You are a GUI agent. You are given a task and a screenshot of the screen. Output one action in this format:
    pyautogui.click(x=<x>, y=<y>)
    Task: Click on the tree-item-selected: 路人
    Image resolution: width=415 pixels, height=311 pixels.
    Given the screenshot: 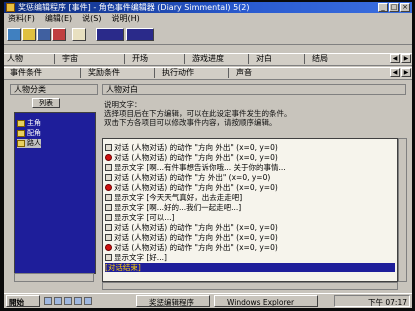 What is the action you would take?
    pyautogui.click(x=29, y=143)
    